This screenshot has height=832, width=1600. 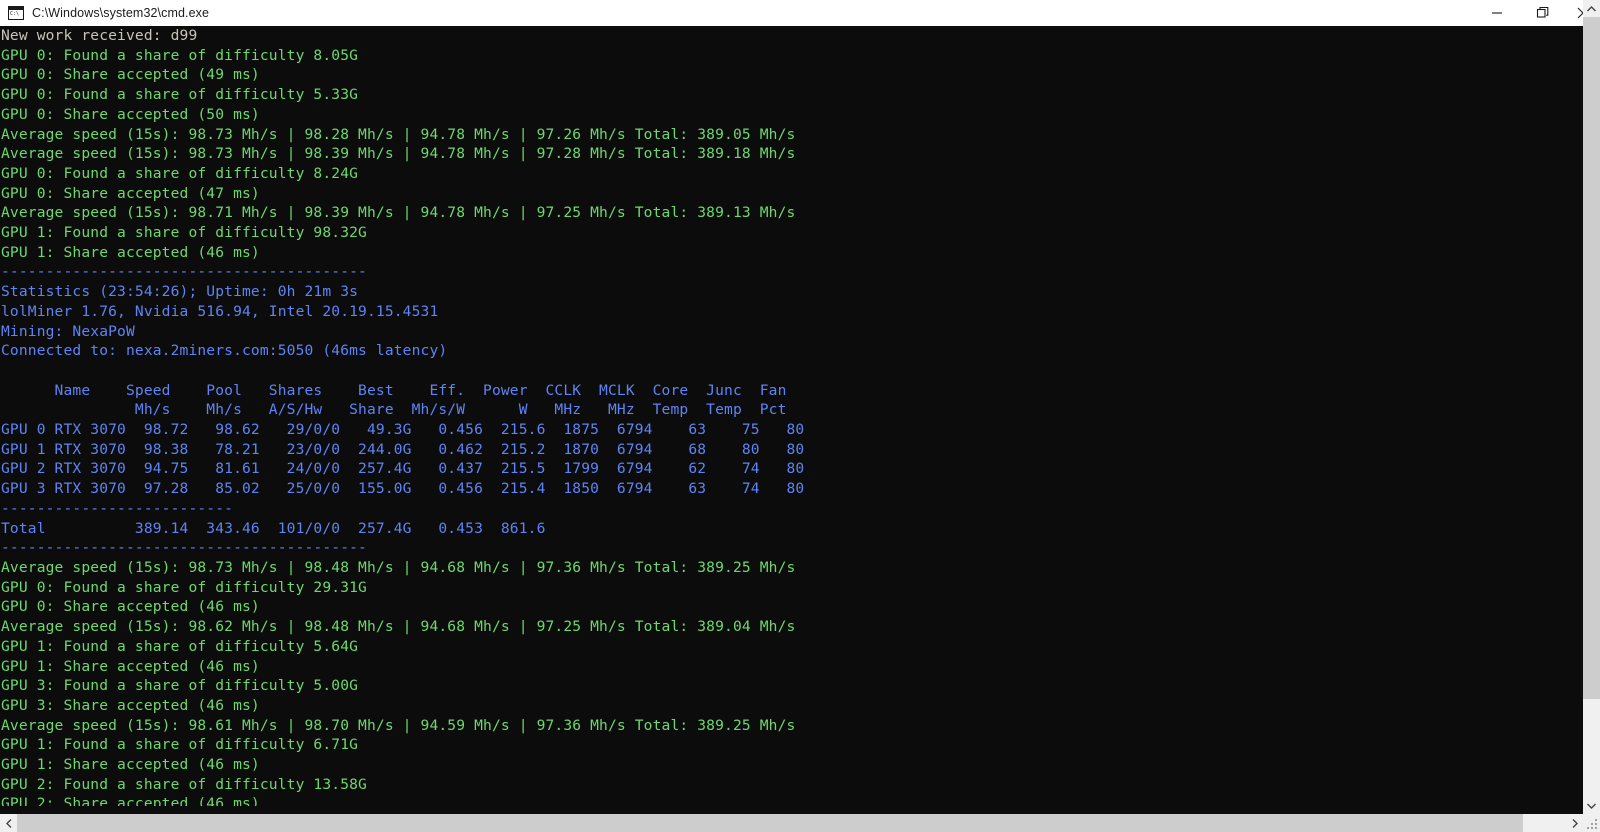 I want to click on restore-button, so click(x=1543, y=13).